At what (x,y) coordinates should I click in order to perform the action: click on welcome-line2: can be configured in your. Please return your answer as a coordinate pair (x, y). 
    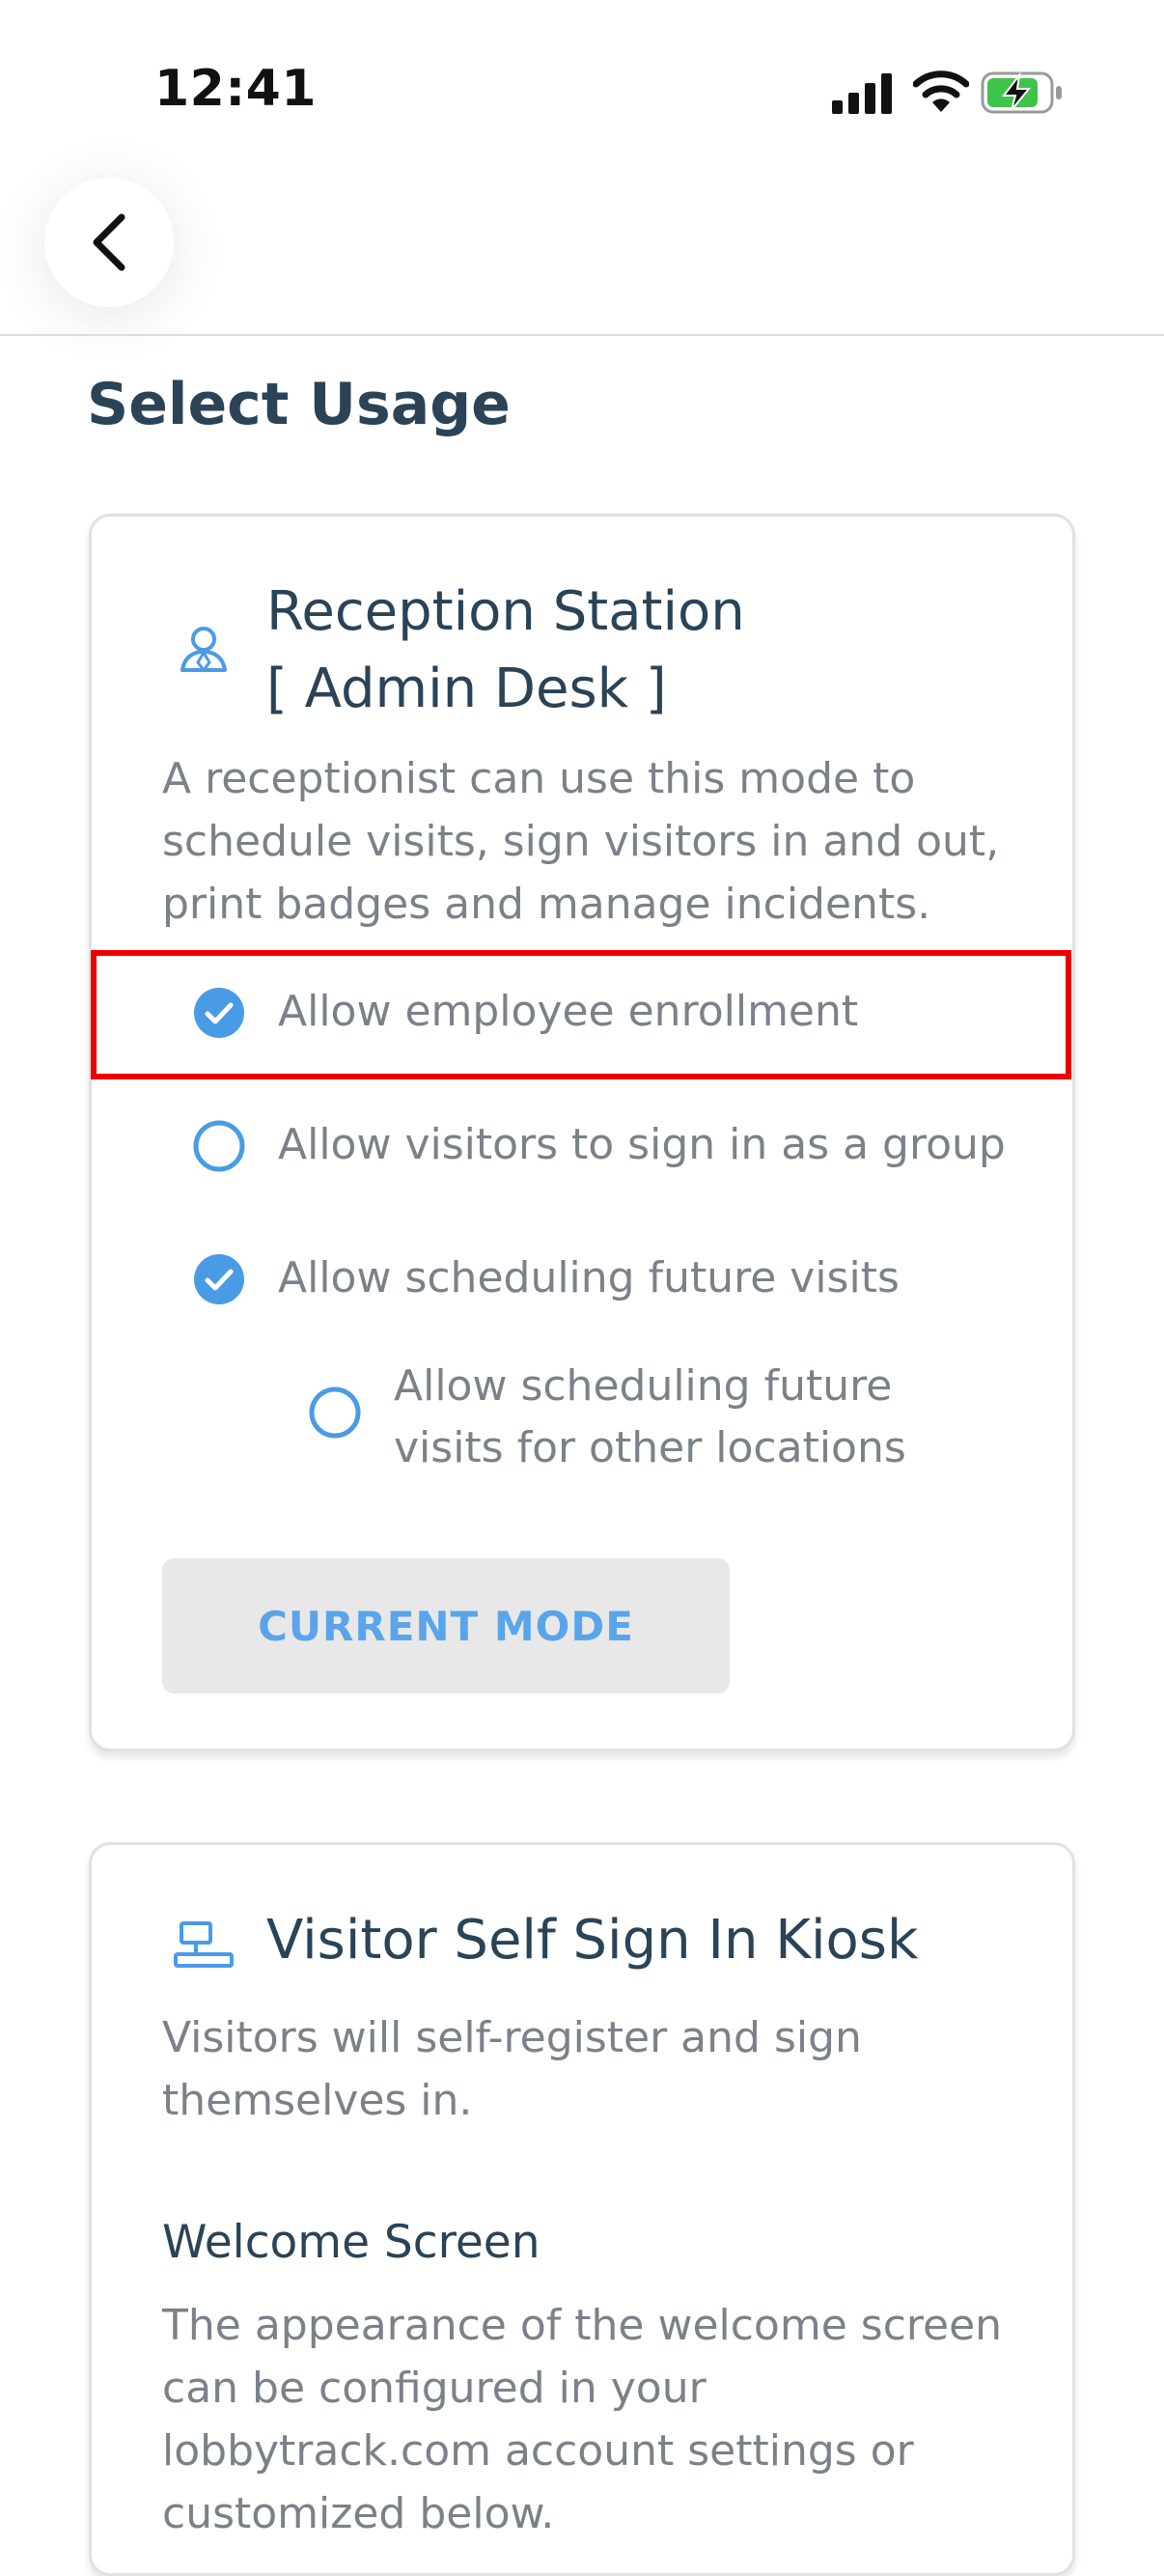
    Looking at the image, I should click on (435, 2389).